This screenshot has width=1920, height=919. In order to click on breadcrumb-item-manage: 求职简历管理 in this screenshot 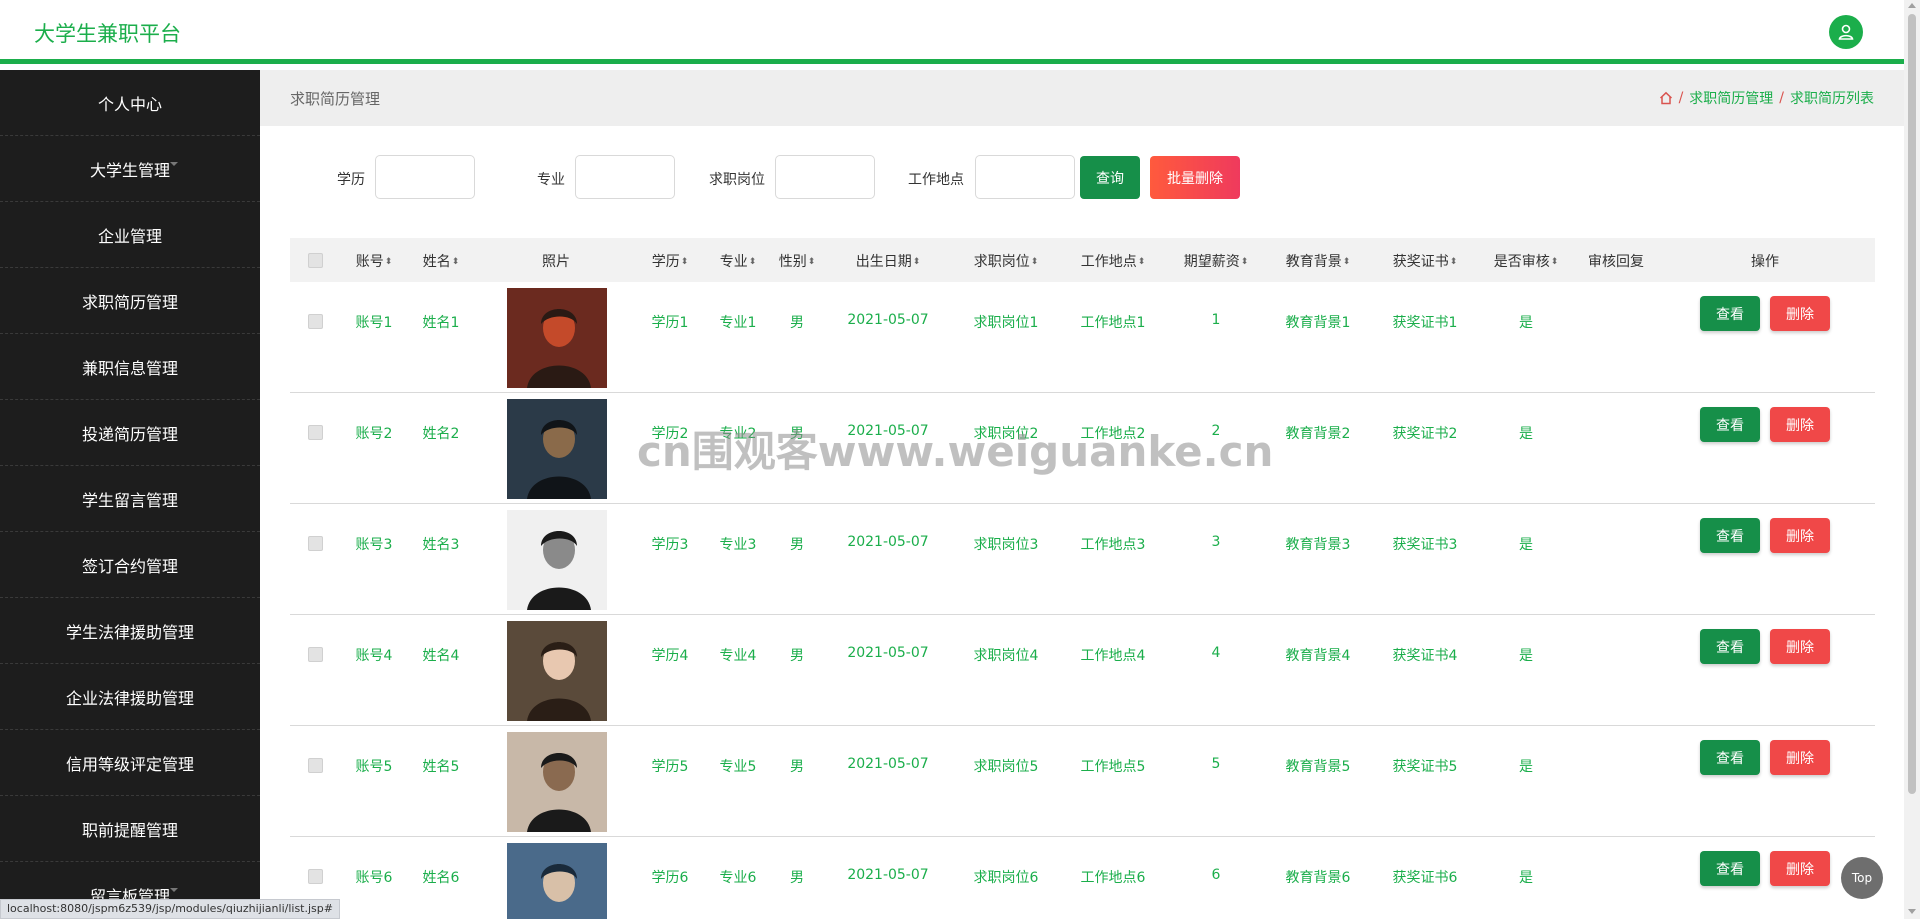, I will do `click(1731, 98)`.